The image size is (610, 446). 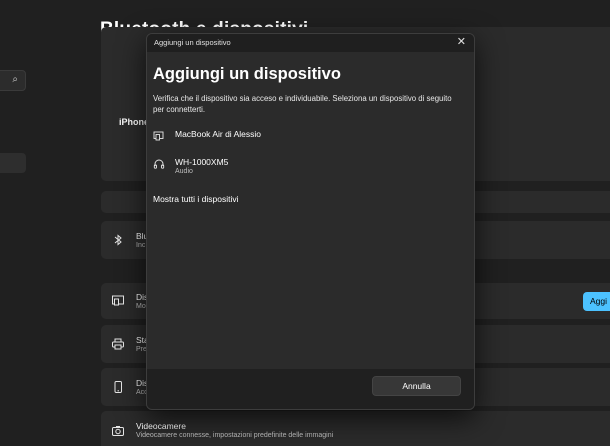 I want to click on devices-subtitle: Mo, so click(x=141, y=306).